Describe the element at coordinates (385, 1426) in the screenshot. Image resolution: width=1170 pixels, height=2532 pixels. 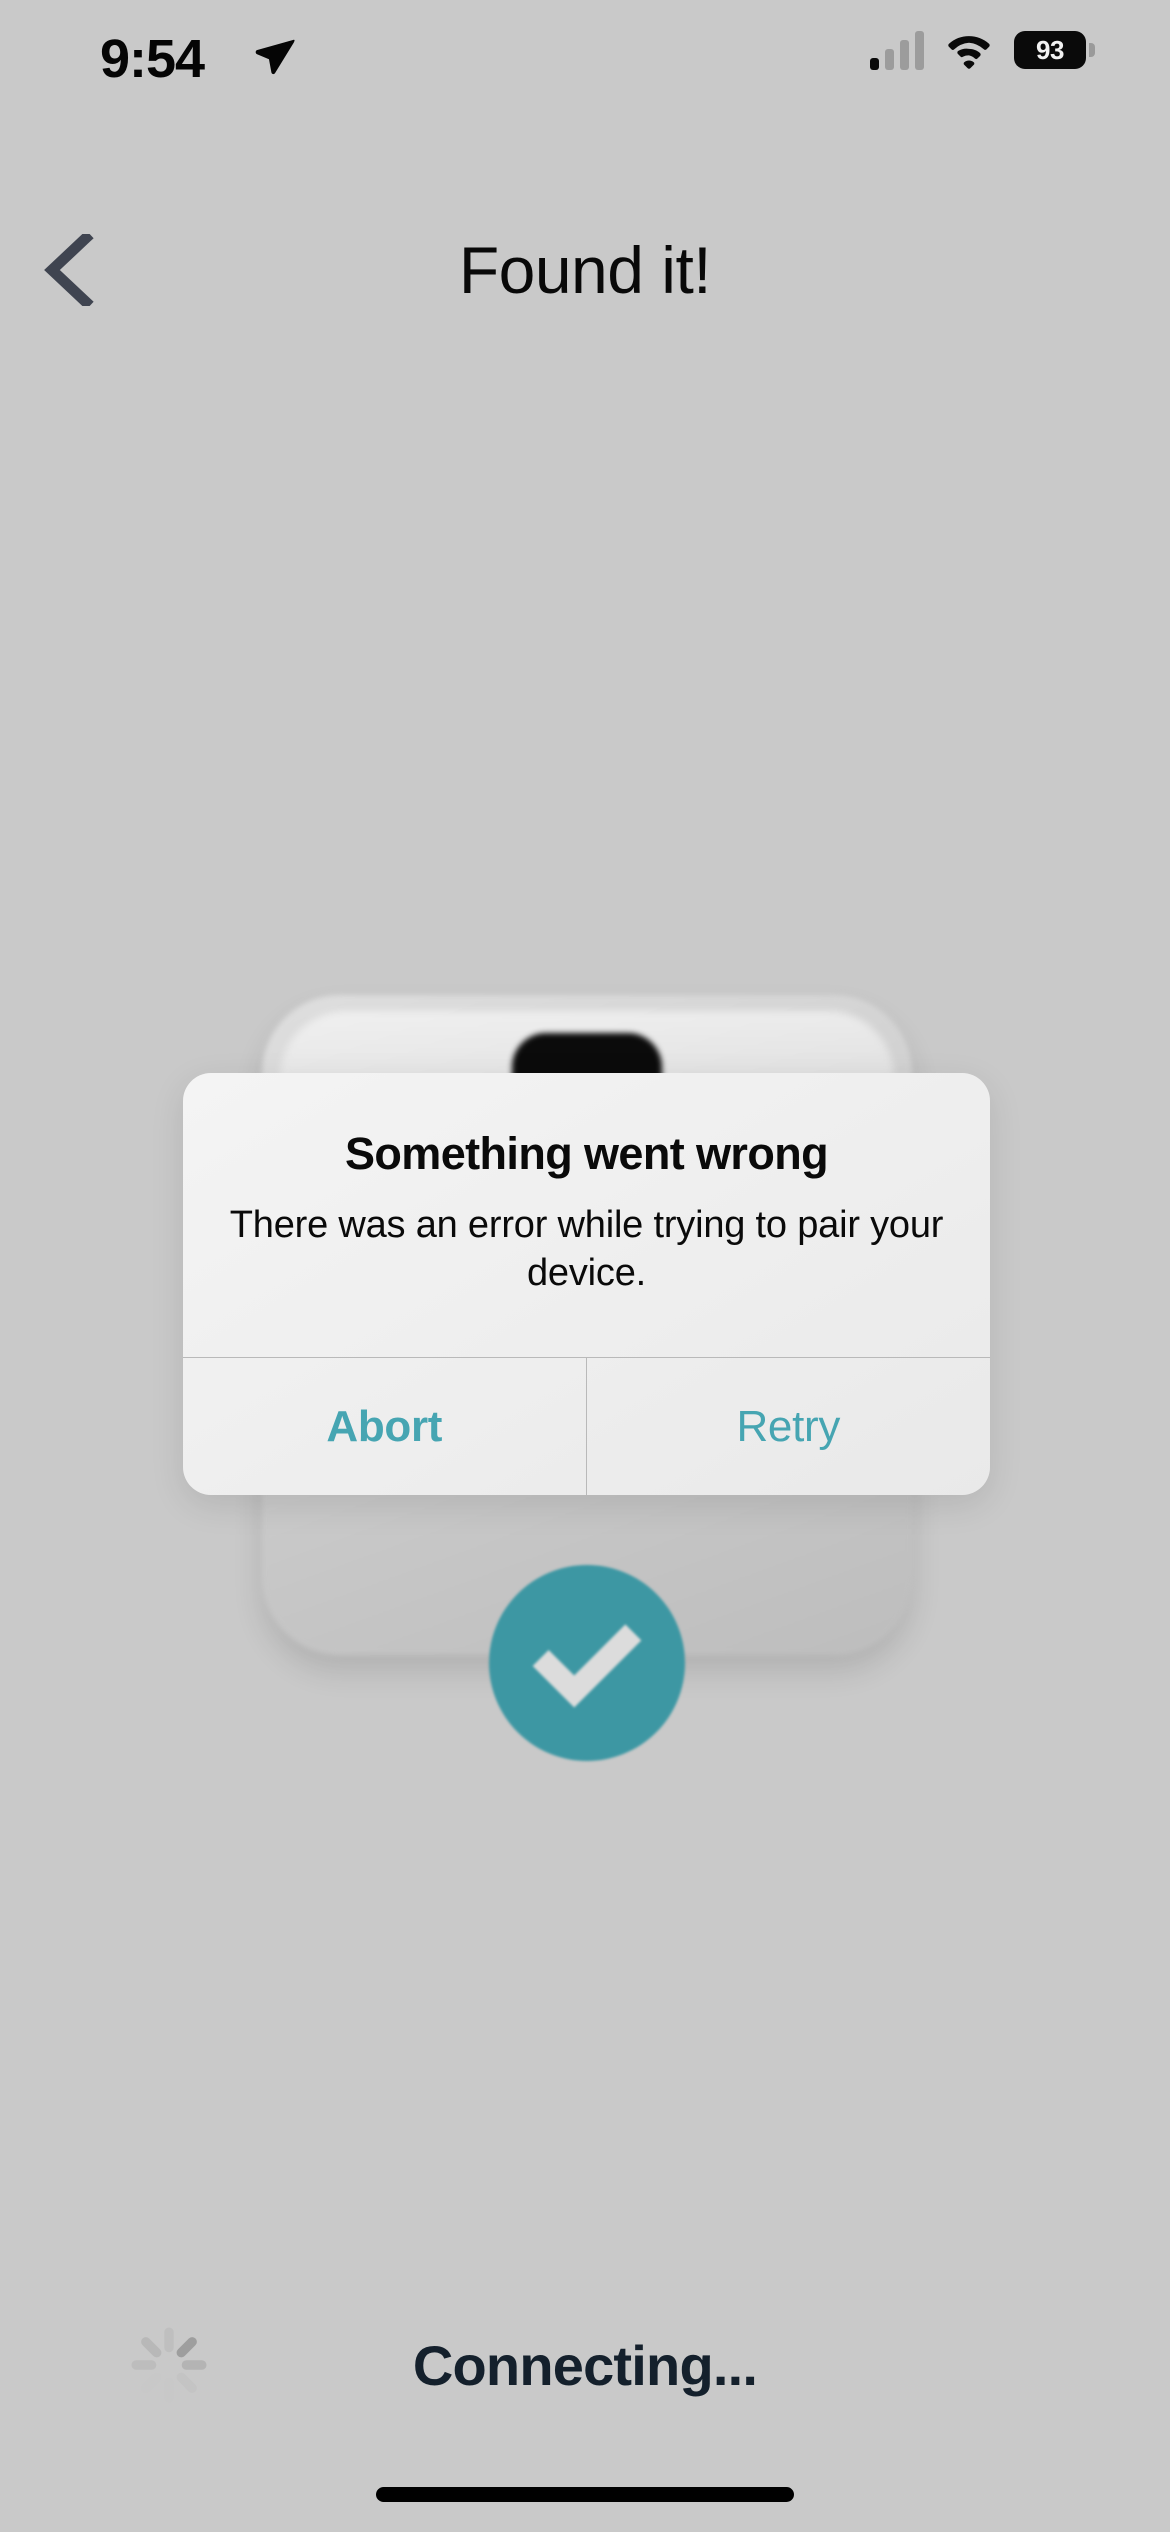
I see `abort-button: Abort` at that location.